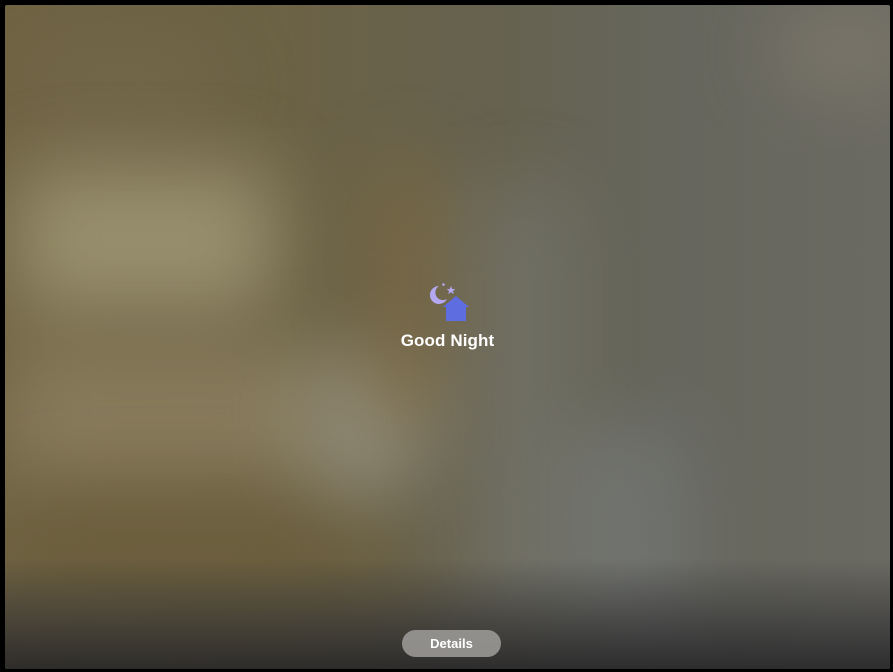 This screenshot has height=672, width=893. Describe the element at coordinates (447, 340) in the screenshot. I see `scene-title: Good Night` at that location.